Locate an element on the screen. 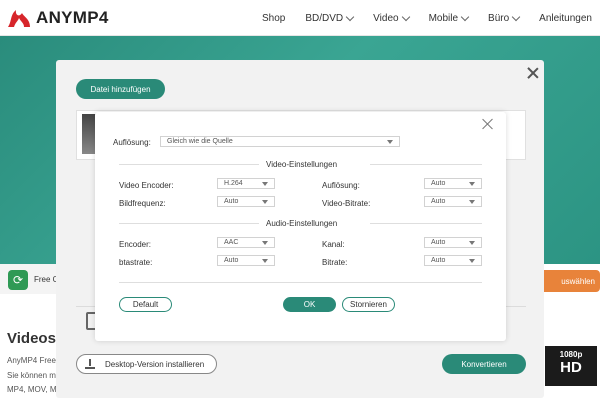  nav-video: Video is located at coordinates (391, 18).